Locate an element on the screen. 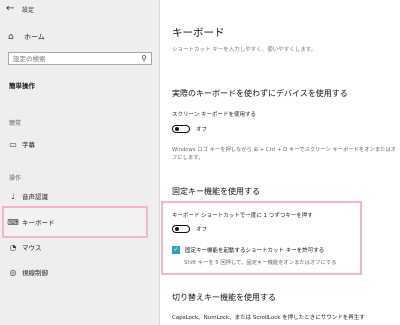 The image size is (400, 325). section-sticky-keys-heading: 固定キー機能を使用する is located at coordinates (216, 191).